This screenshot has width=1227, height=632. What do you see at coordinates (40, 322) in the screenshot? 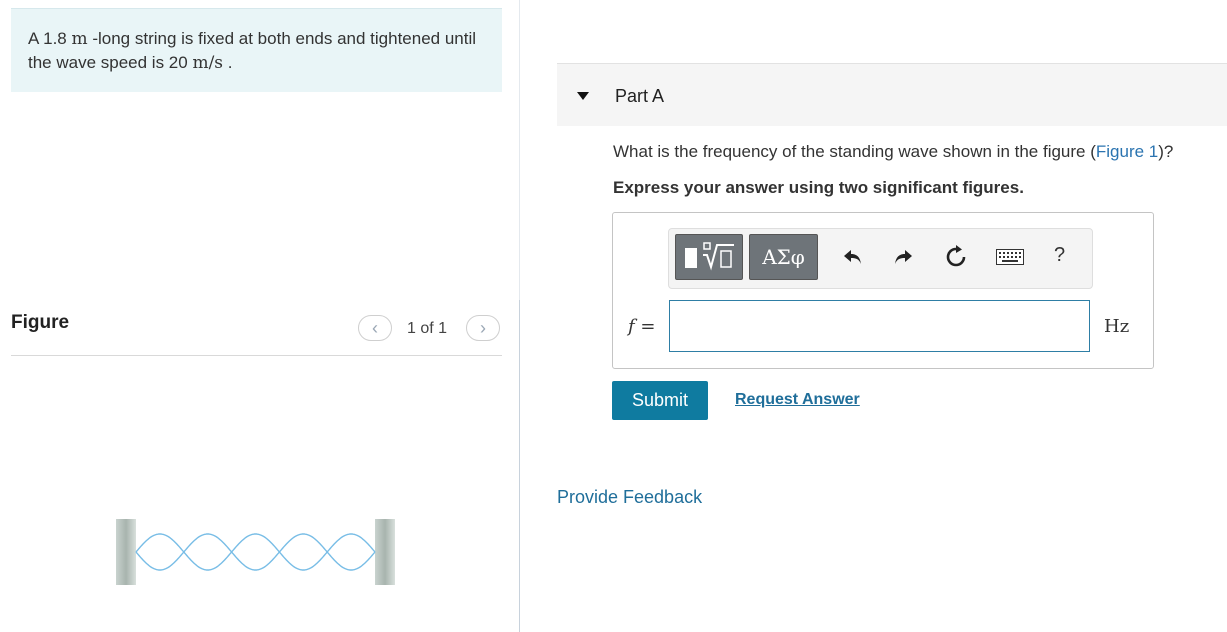
I see `figure-label: Figure` at bounding box center [40, 322].